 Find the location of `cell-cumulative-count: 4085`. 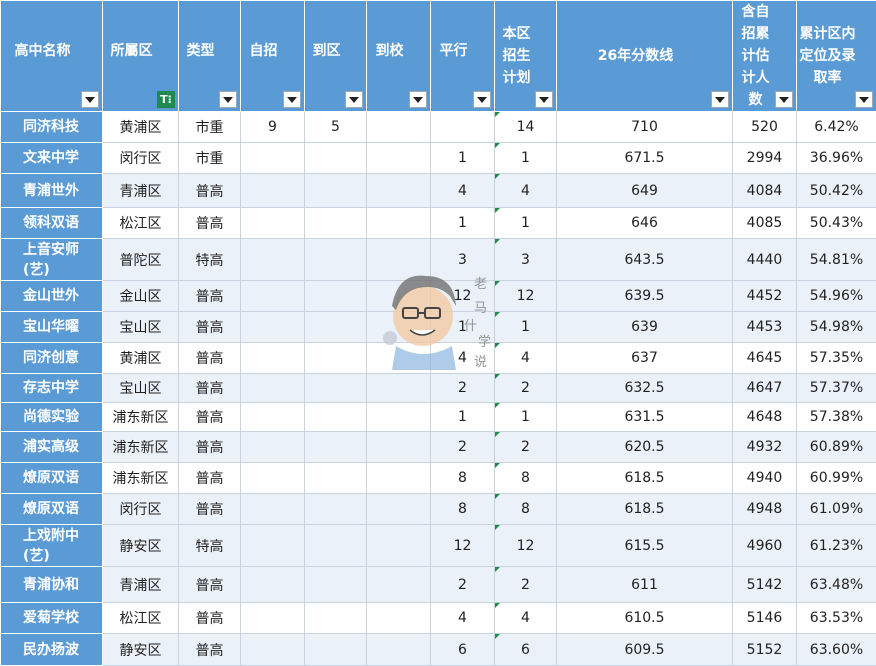

cell-cumulative-count: 4085 is located at coordinates (765, 223).